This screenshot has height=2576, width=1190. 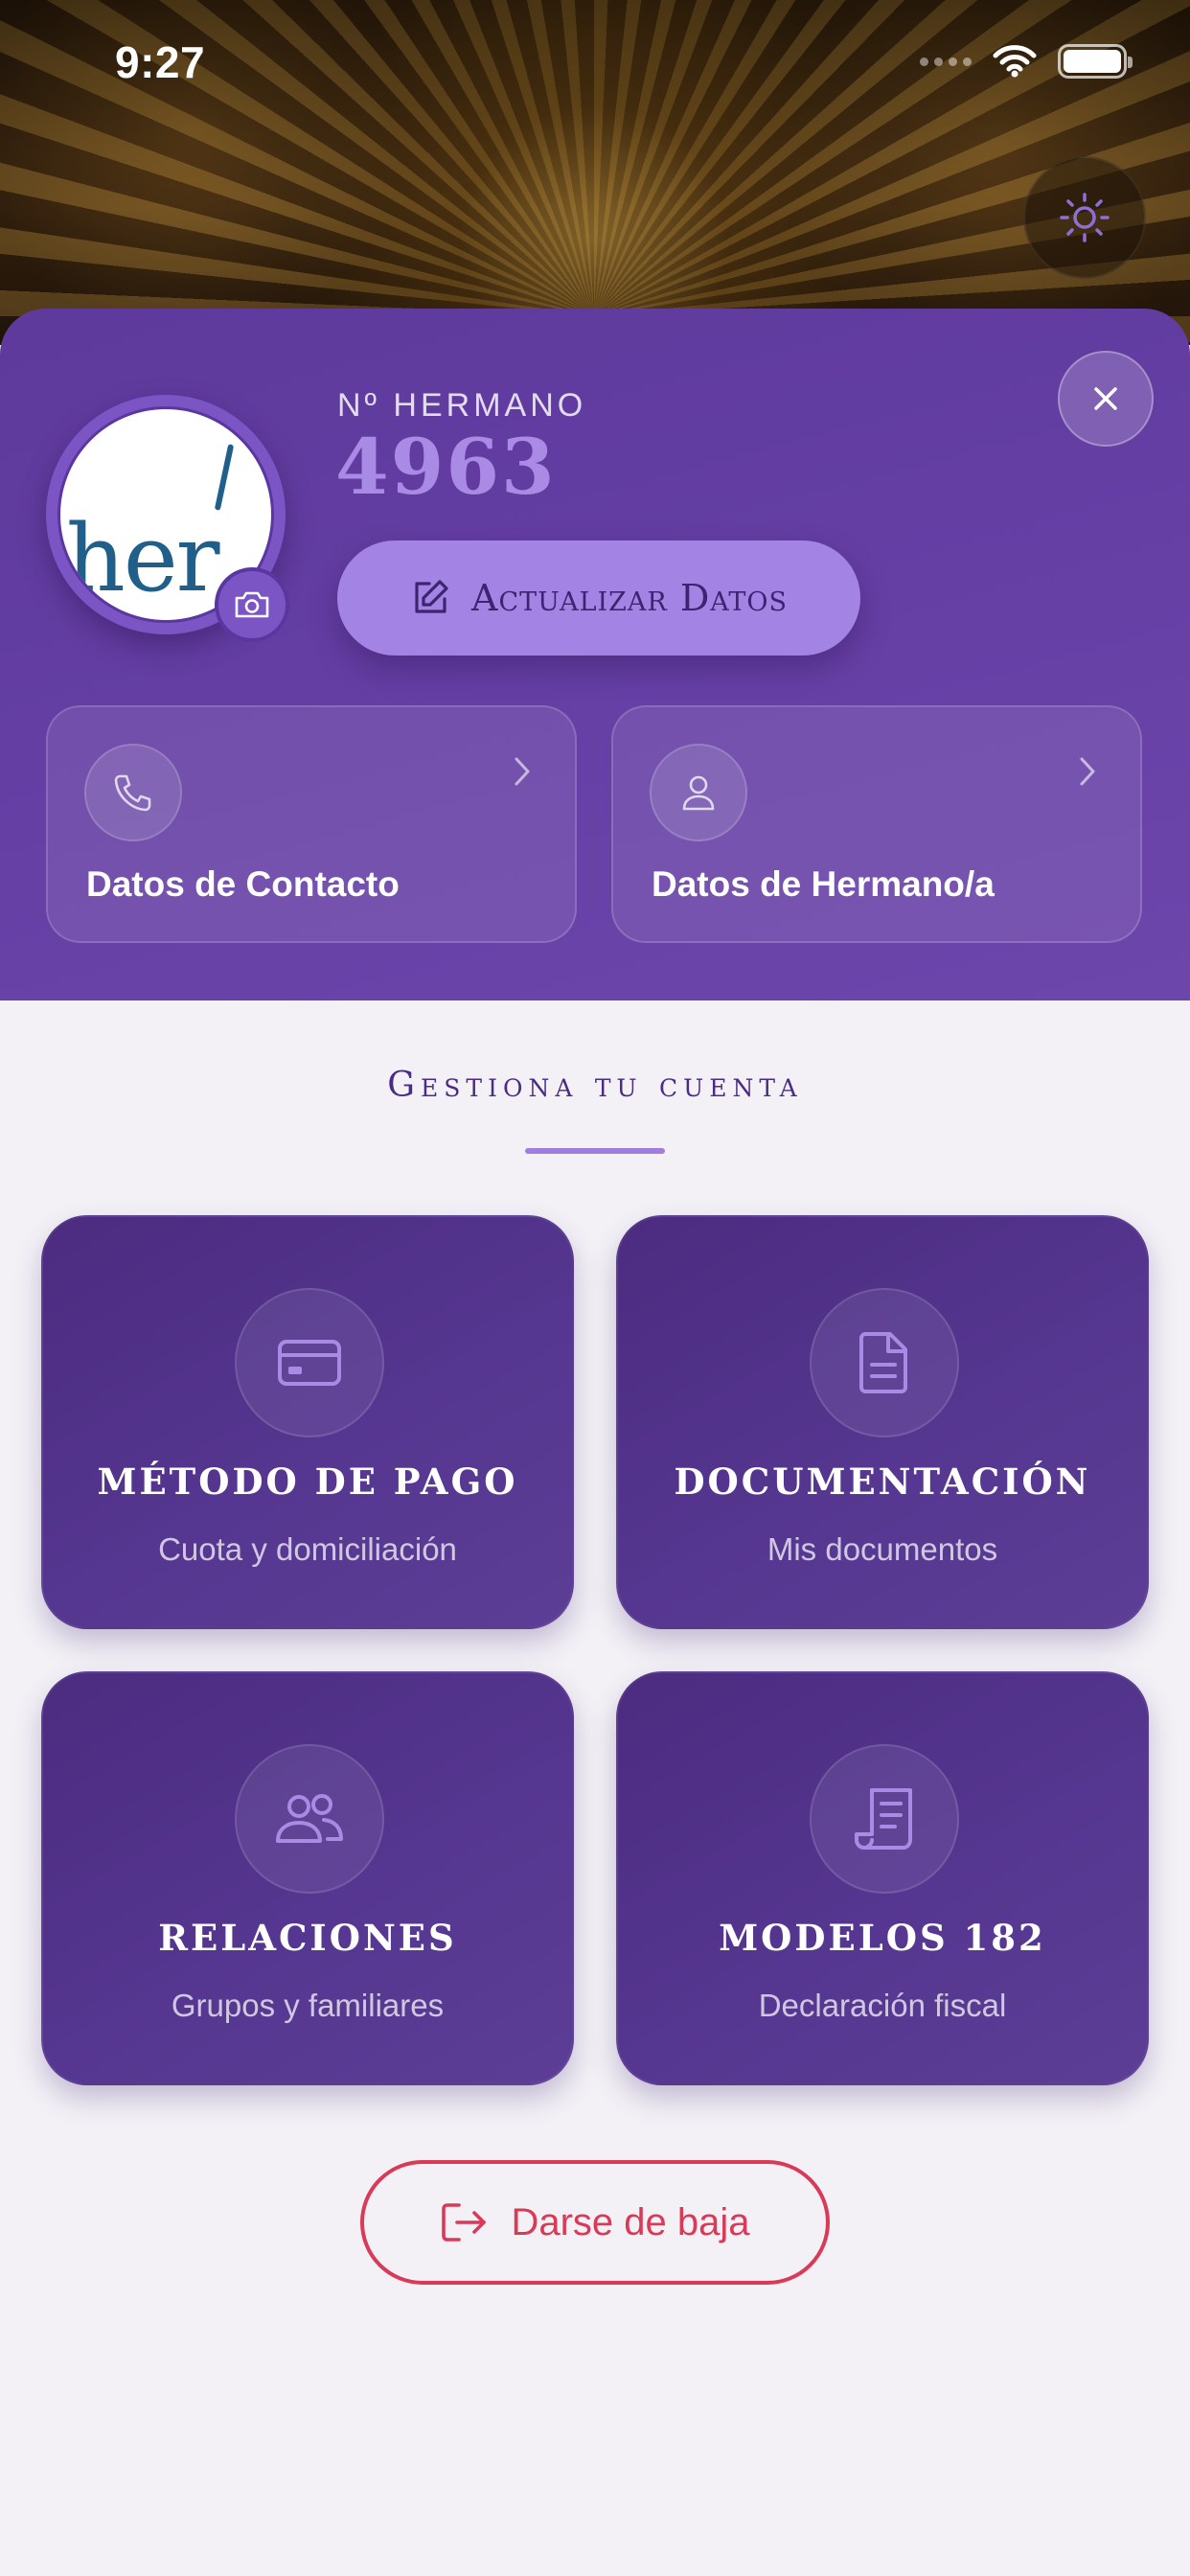 What do you see at coordinates (308, 1481) in the screenshot?
I see `payment-method-title: MÉTODO DE PAGO` at bounding box center [308, 1481].